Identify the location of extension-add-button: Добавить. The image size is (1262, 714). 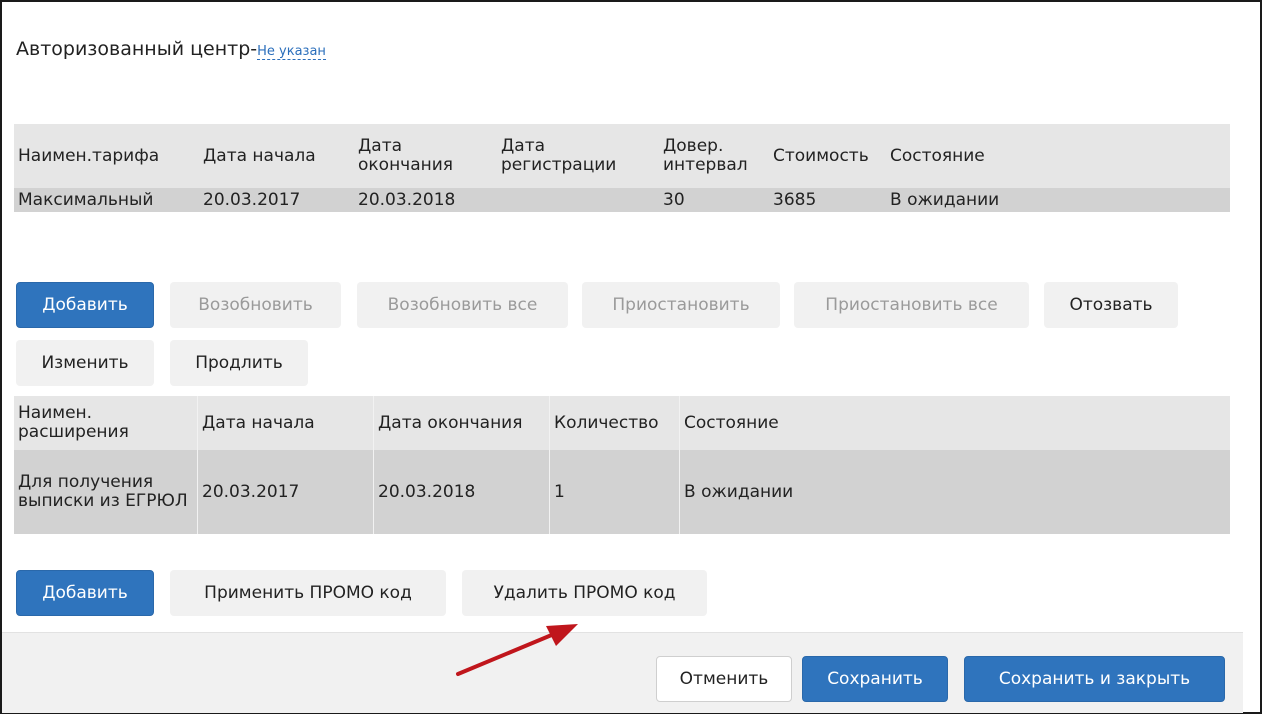
(85, 593).